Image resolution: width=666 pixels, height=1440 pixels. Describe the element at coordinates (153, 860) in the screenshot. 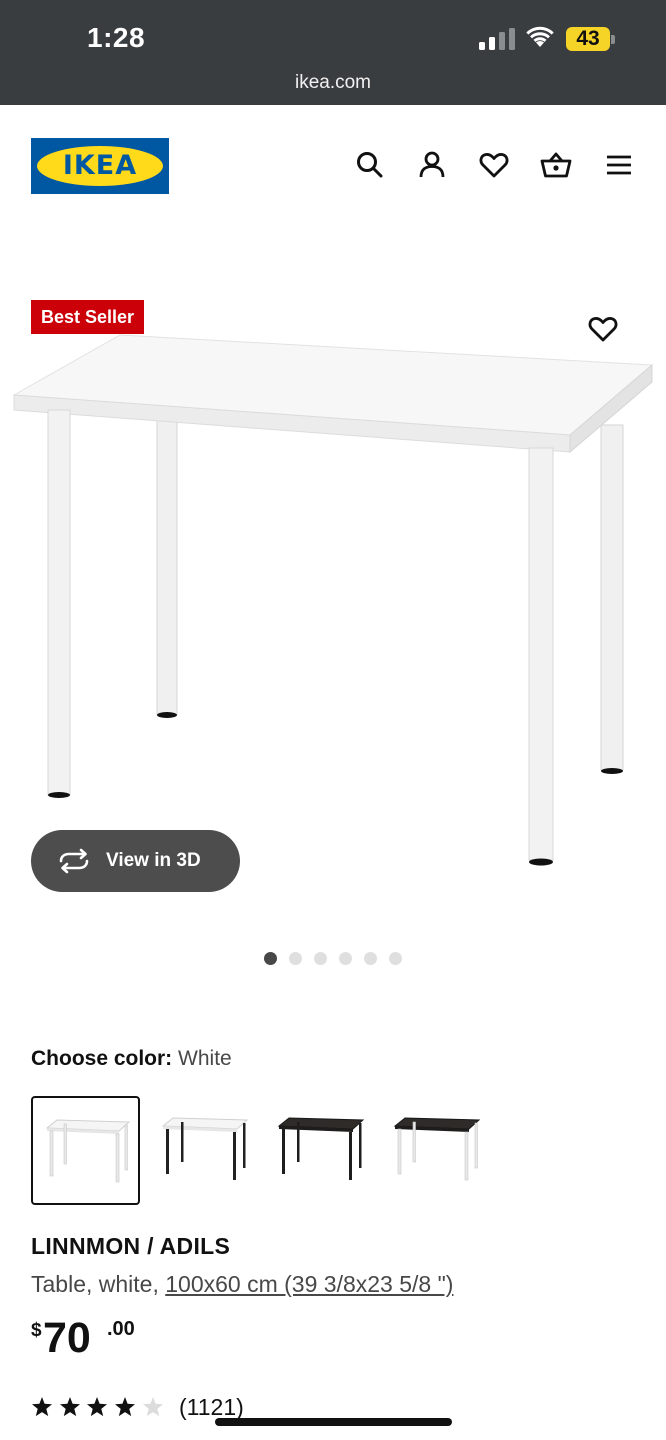

I see `view-in-3d-label: View in 3D` at that location.